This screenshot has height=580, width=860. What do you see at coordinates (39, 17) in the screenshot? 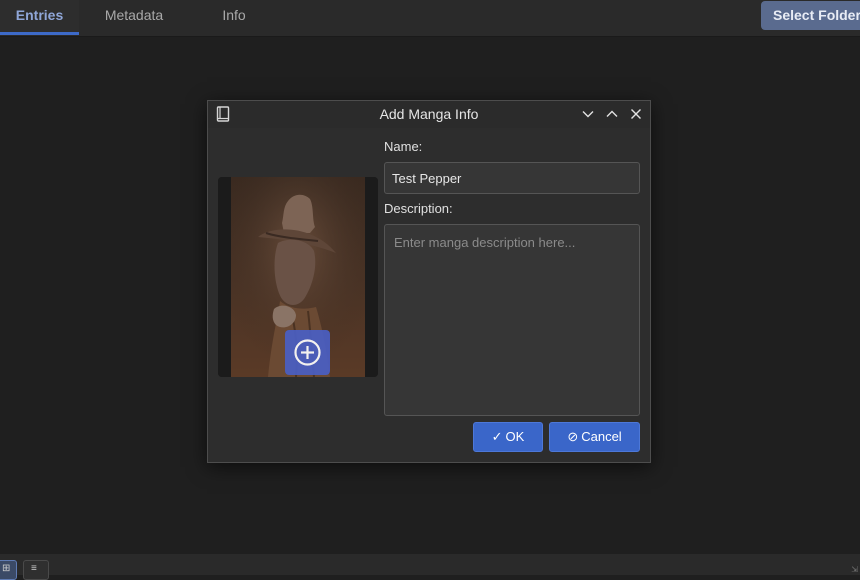
I see `tab-entries: Entries` at bounding box center [39, 17].